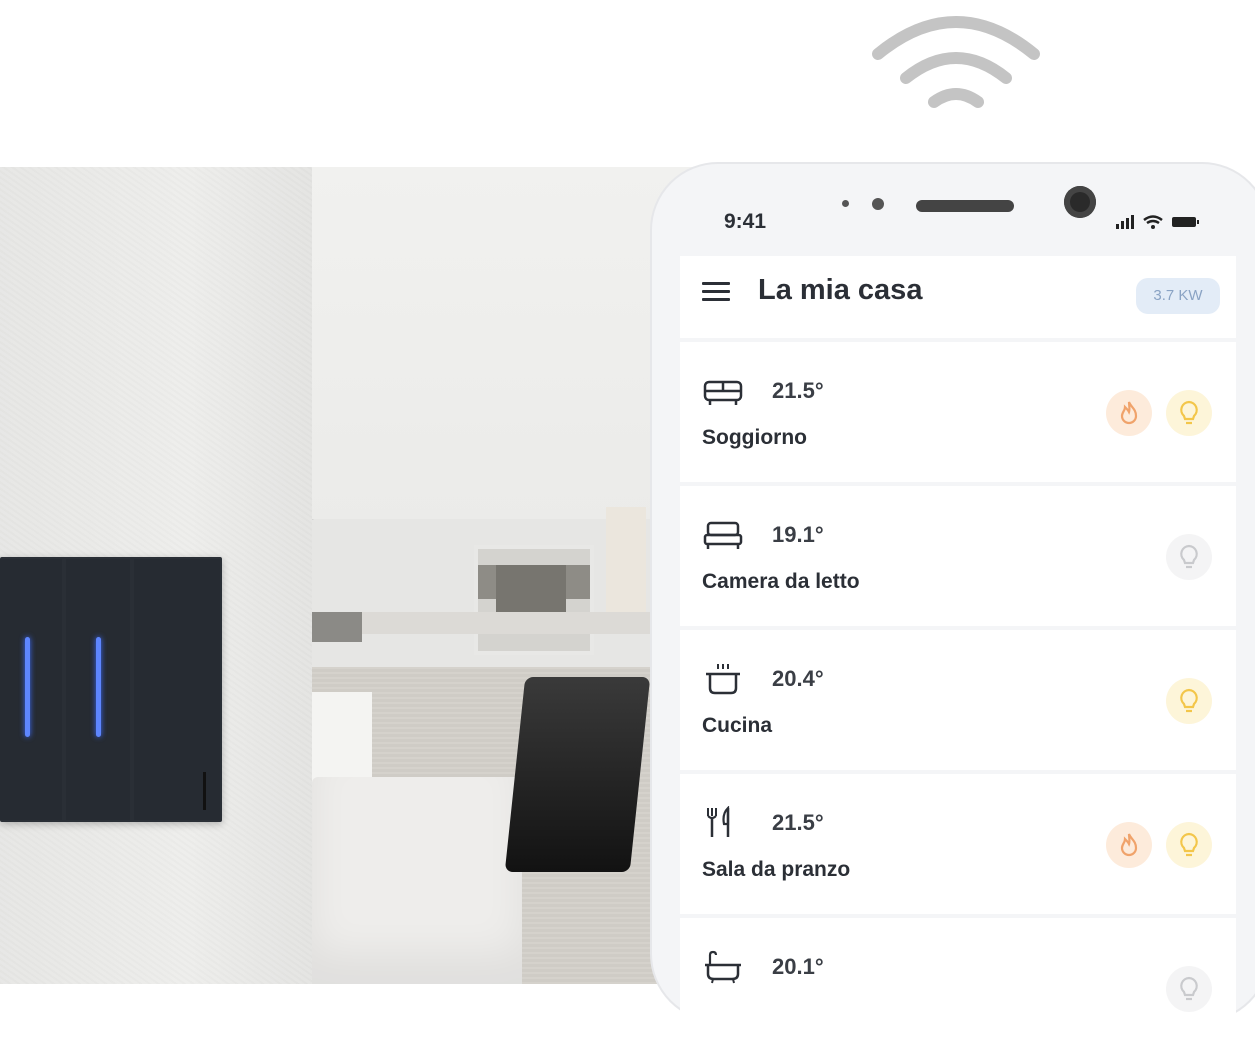 The width and height of the screenshot is (1255, 1062). I want to click on room-name: Cucina, so click(737, 725).